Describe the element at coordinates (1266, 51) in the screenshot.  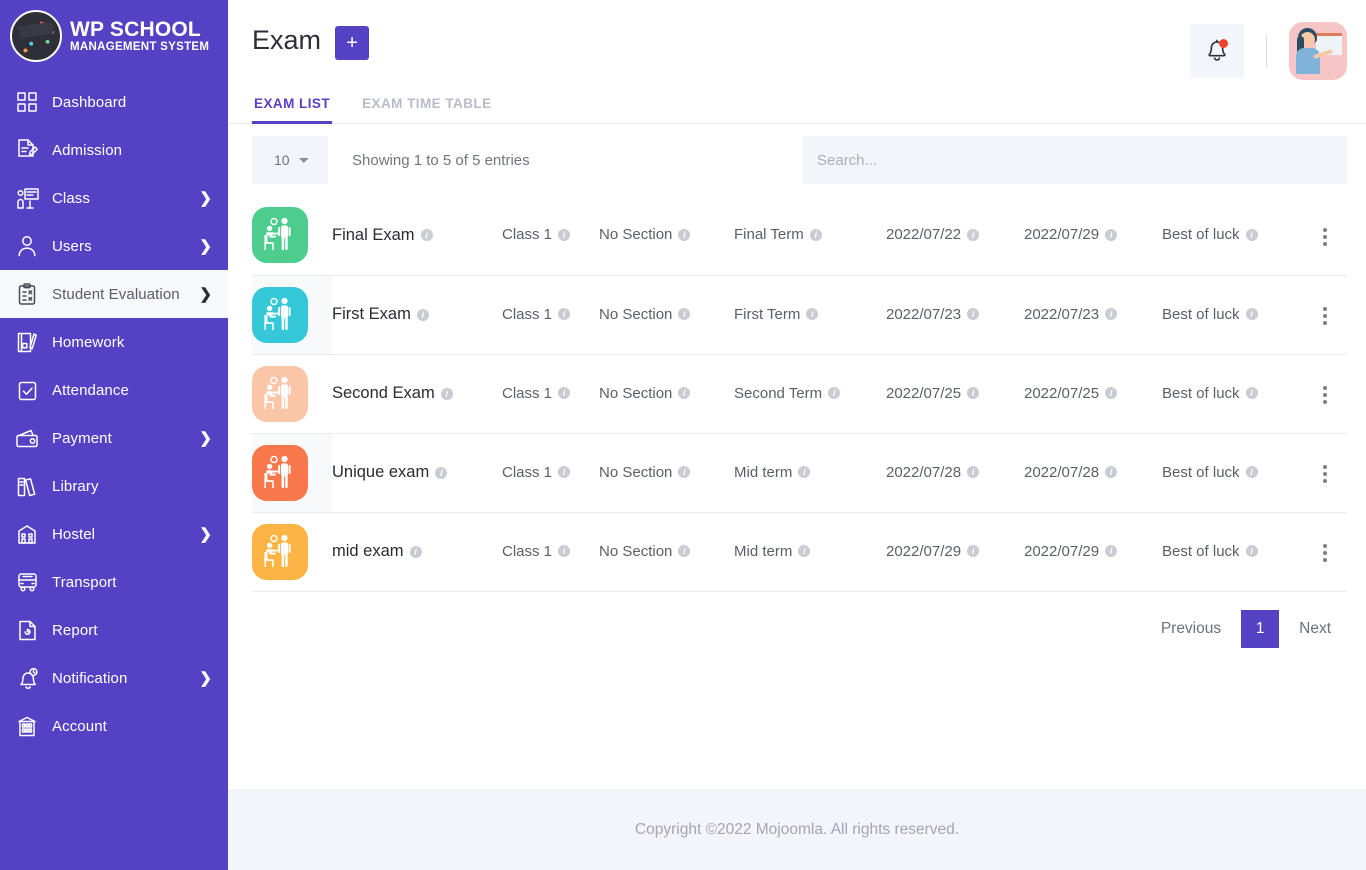
I see `topbar-divider` at that location.